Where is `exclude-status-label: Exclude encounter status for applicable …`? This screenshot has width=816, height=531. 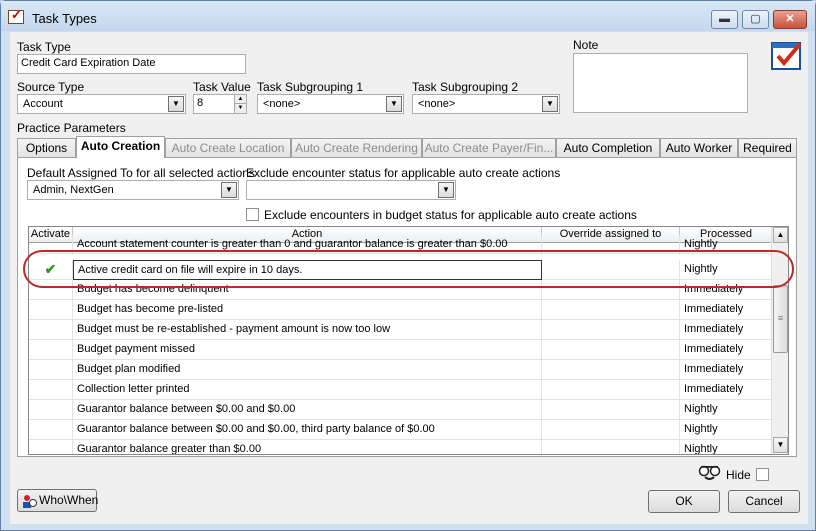
exclude-status-label: Exclude encounter status for applicable … is located at coordinates (403, 173).